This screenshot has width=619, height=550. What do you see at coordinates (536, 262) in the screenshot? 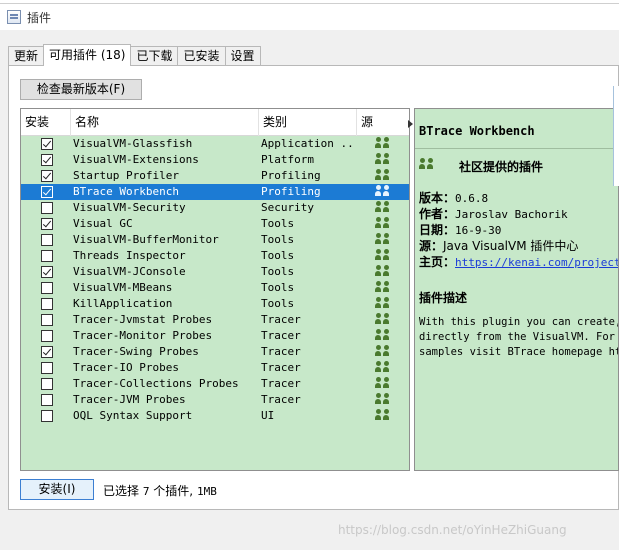
I see `homepage-link: https://kenai.com/projects` at bounding box center [536, 262].